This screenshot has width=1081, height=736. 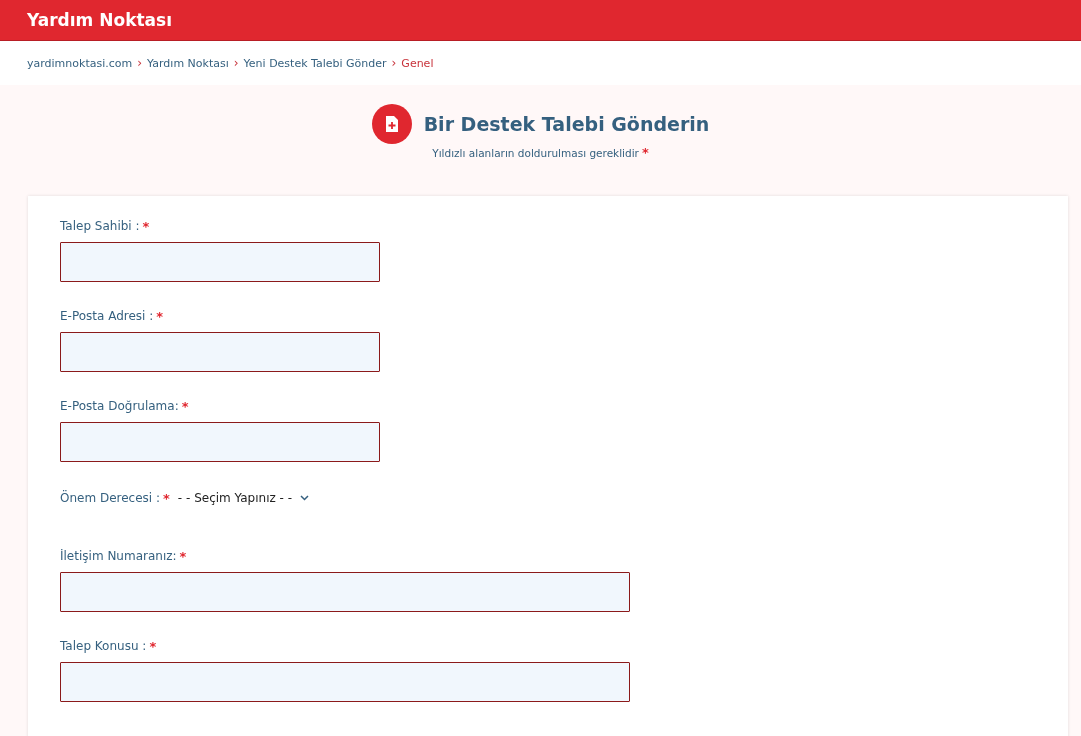 I want to click on field-label: Talep Konusu :, so click(x=103, y=646).